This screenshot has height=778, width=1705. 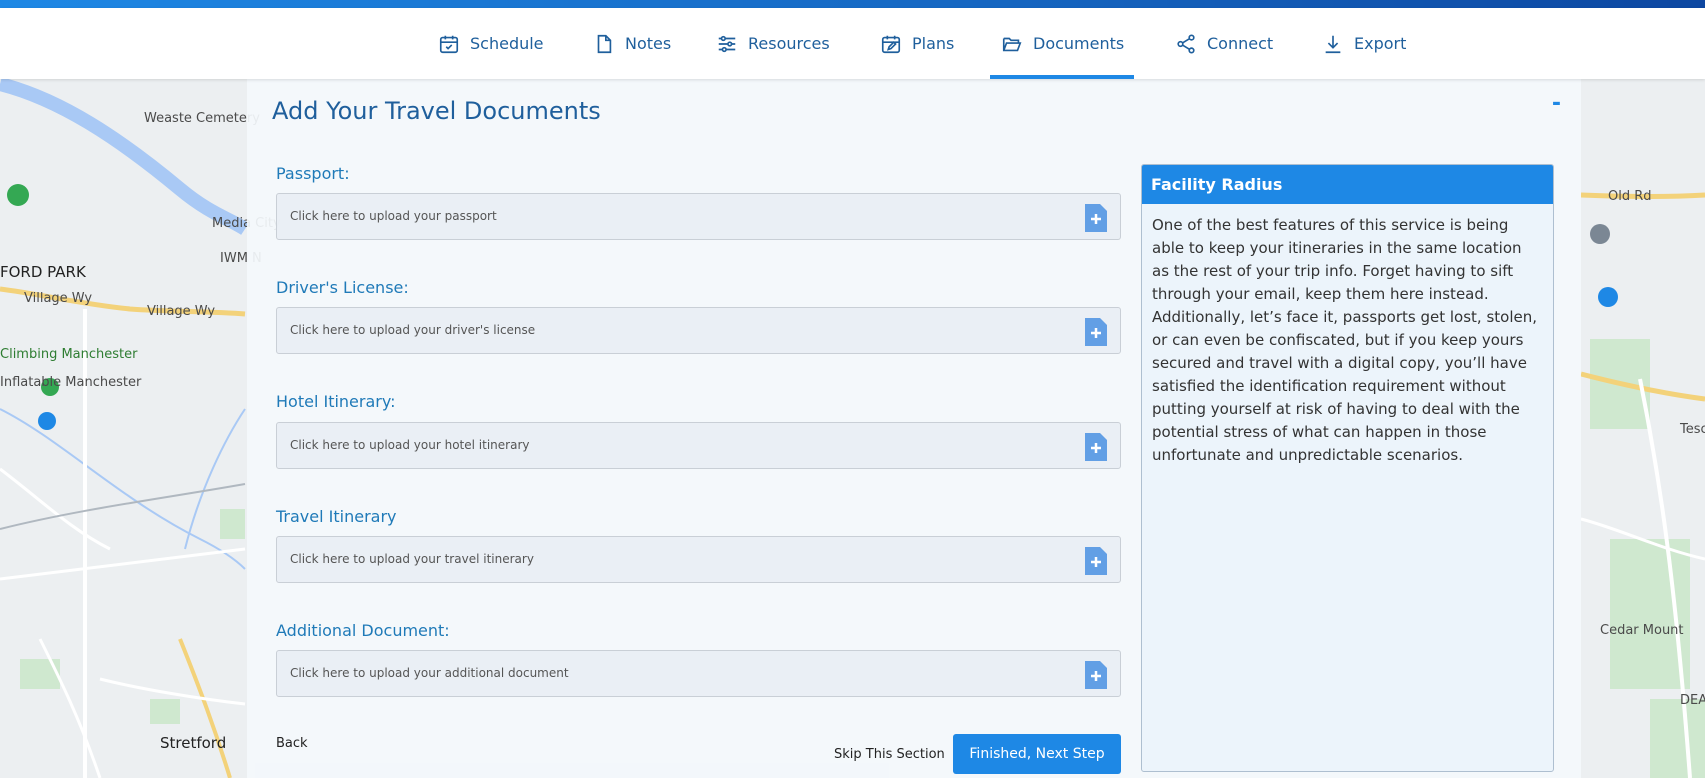 I want to click on folder-open-icon, so click(x=1012, y=44).